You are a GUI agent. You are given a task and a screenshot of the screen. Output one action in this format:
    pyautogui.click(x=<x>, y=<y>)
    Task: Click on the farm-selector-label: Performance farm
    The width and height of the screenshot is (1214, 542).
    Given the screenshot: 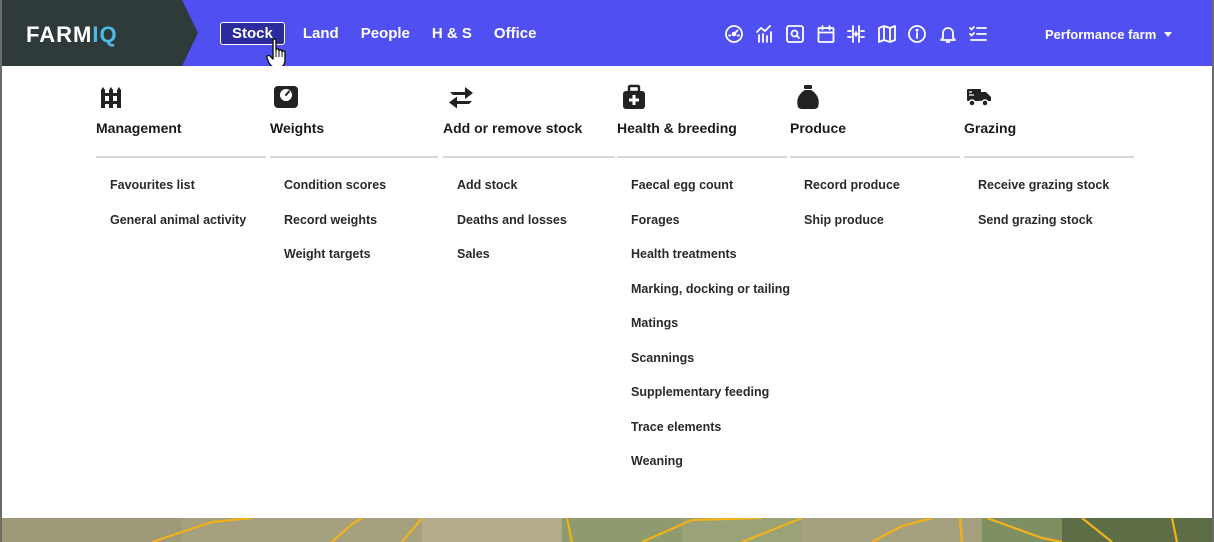 What is the action you would take?
    pyautogui.click(x=1101, y=34)
    